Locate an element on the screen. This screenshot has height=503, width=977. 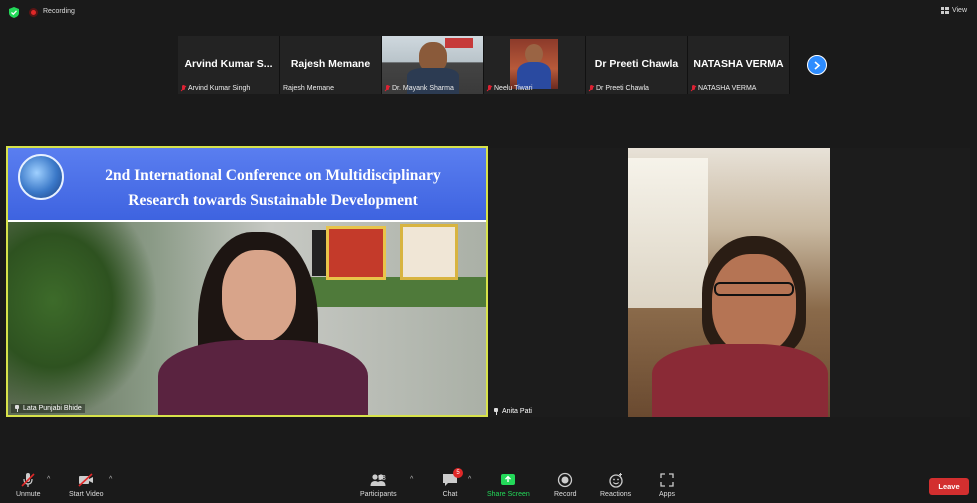
participant-tile-video: Dr. Mayank Sharma is located at coordinates (433, 65).